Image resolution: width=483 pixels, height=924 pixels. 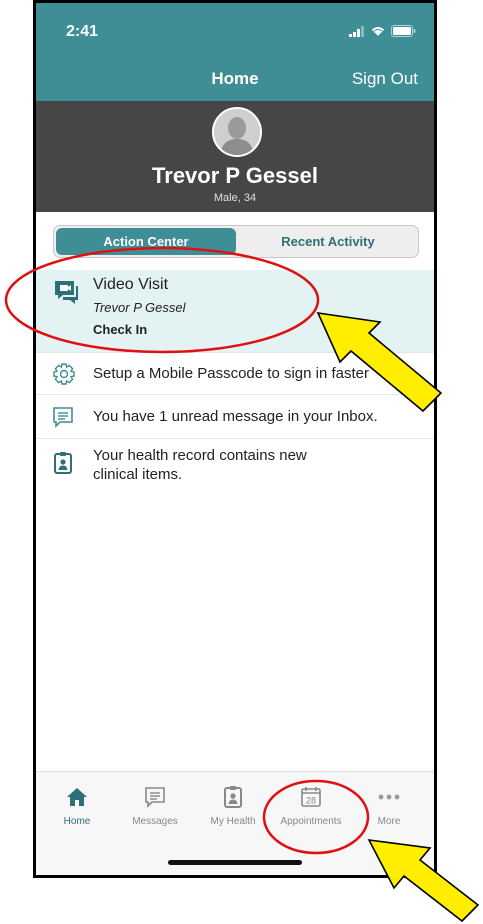 What do you see at coordinates (258, 329) in the screenshot?
I see `check-in-link: Check In` at bounding box center [258, 329].